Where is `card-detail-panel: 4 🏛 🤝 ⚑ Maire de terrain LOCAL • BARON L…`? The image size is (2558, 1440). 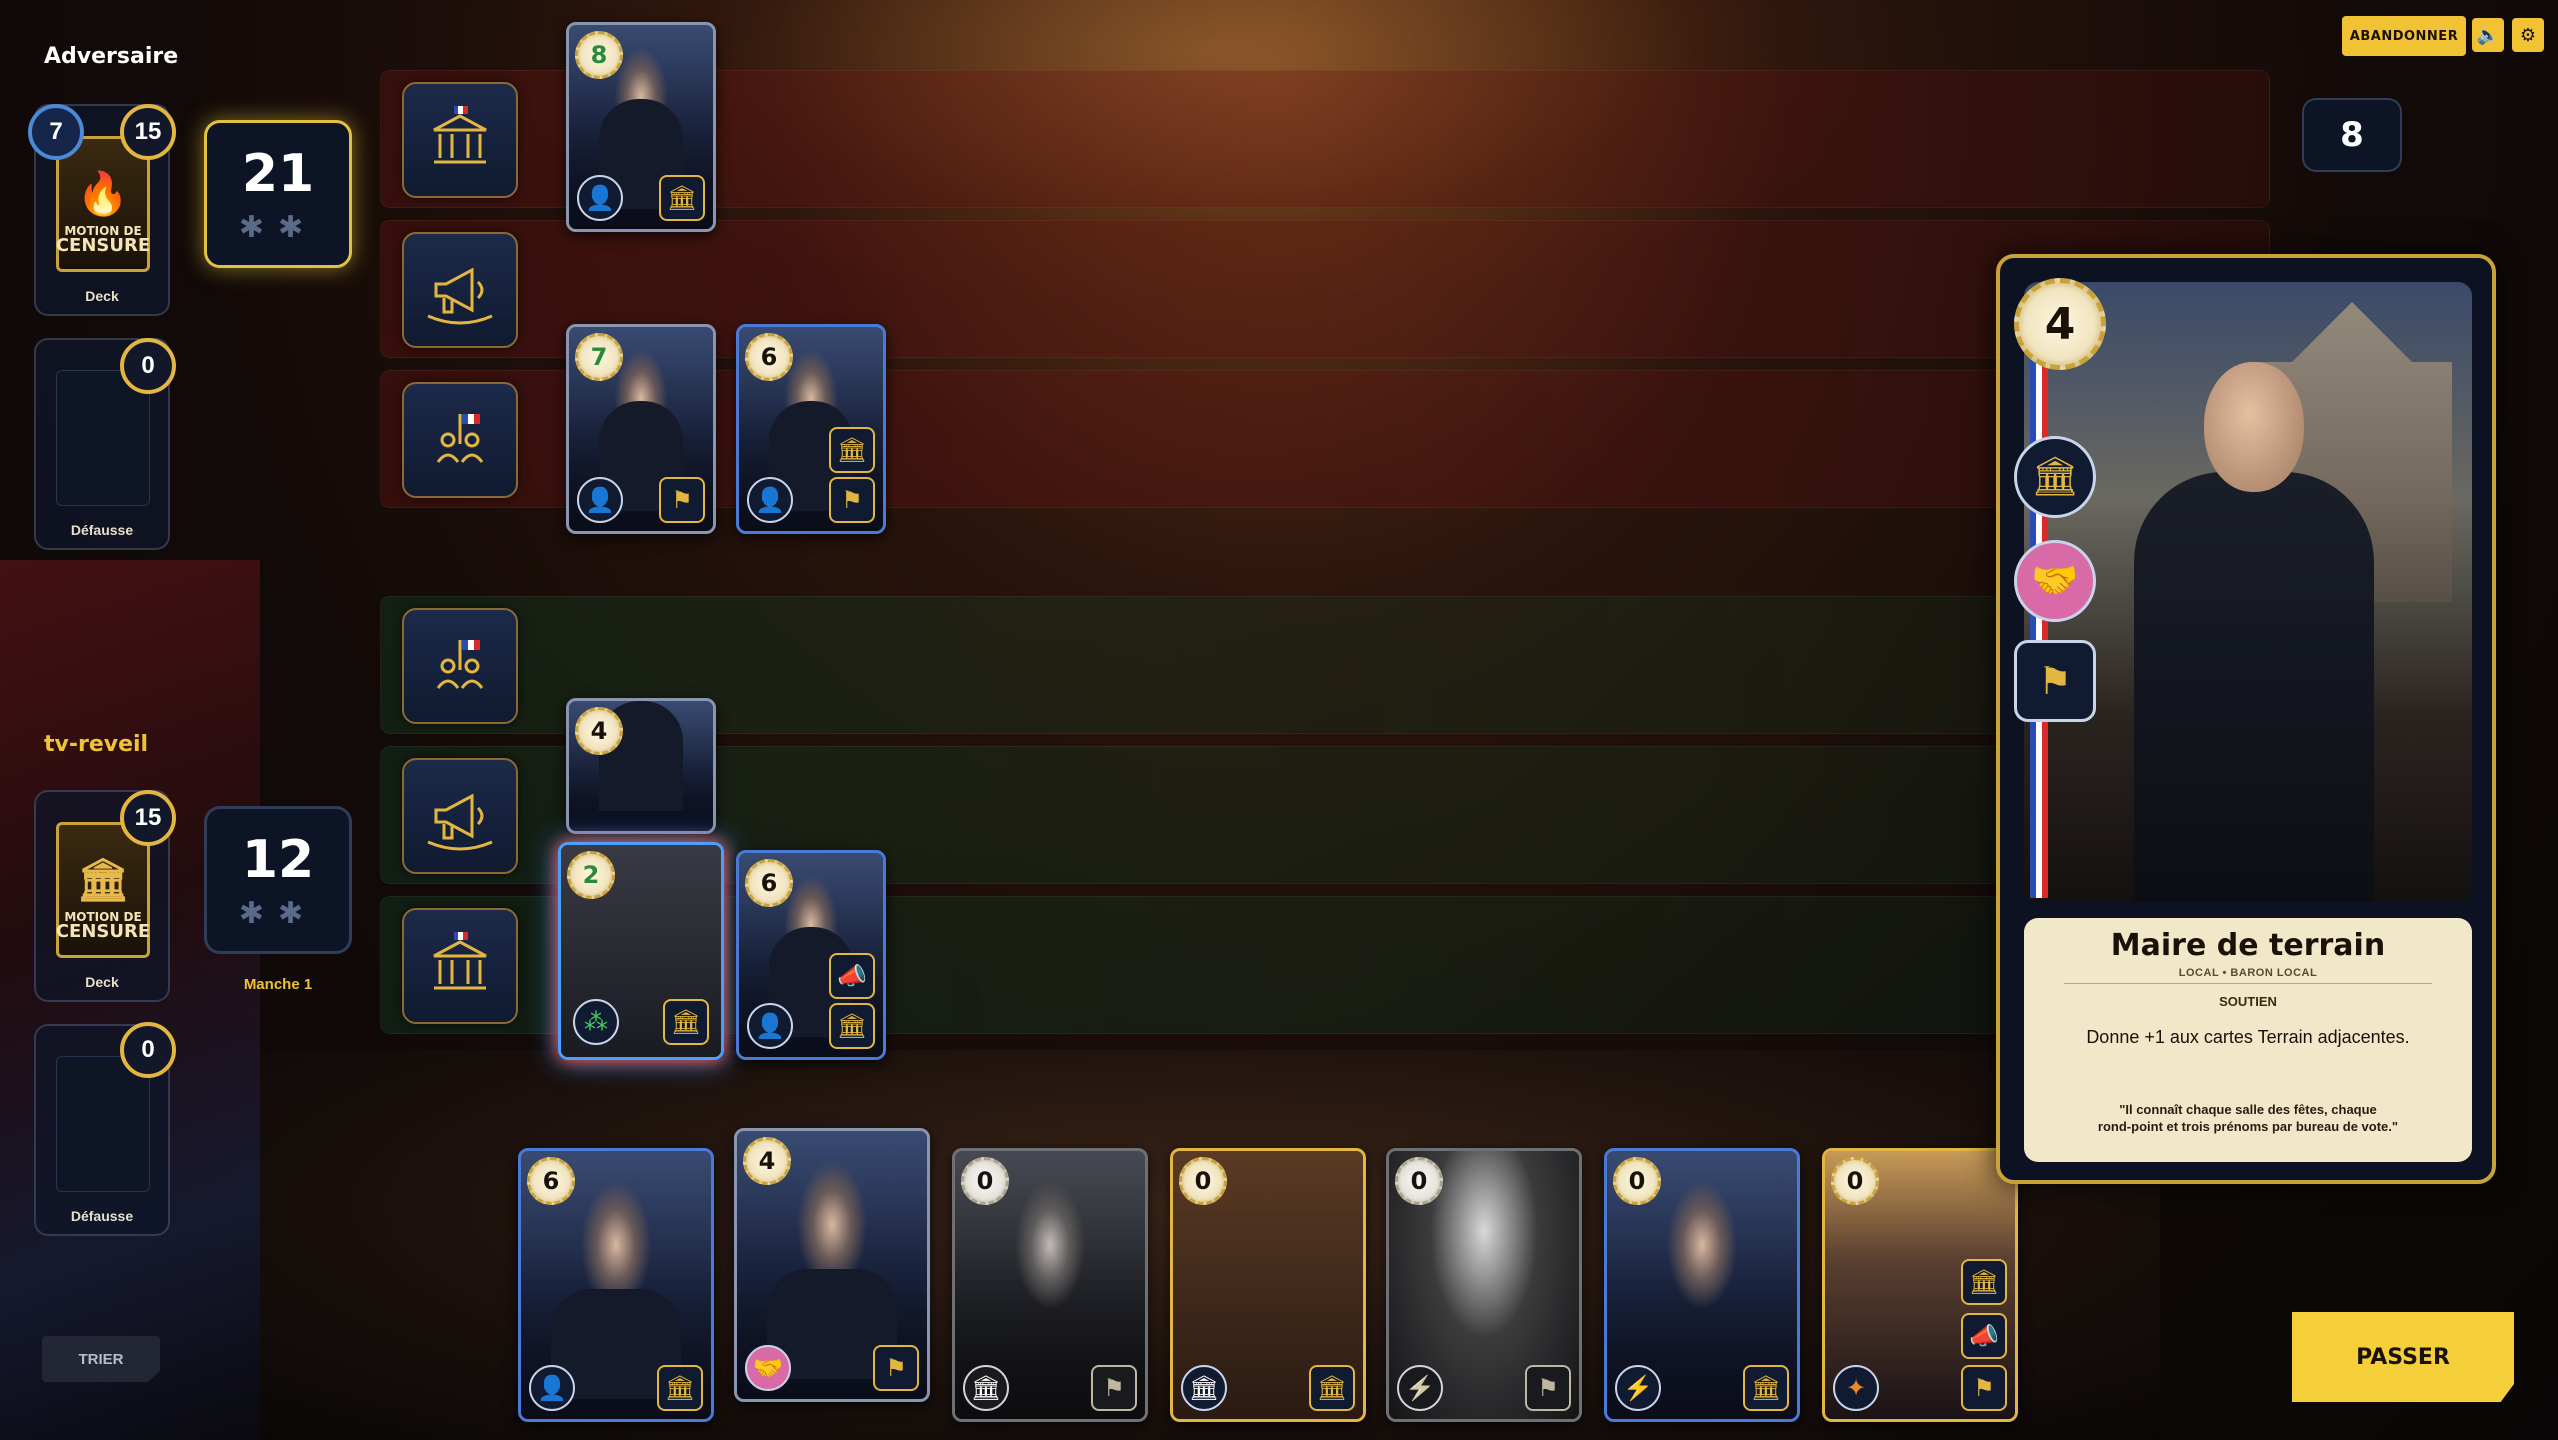 card-detail-panel: 4 🏛 🤝 ⚑ Maire de terrain LOCAL • BARON L… is located at coordinates (2246, 719).